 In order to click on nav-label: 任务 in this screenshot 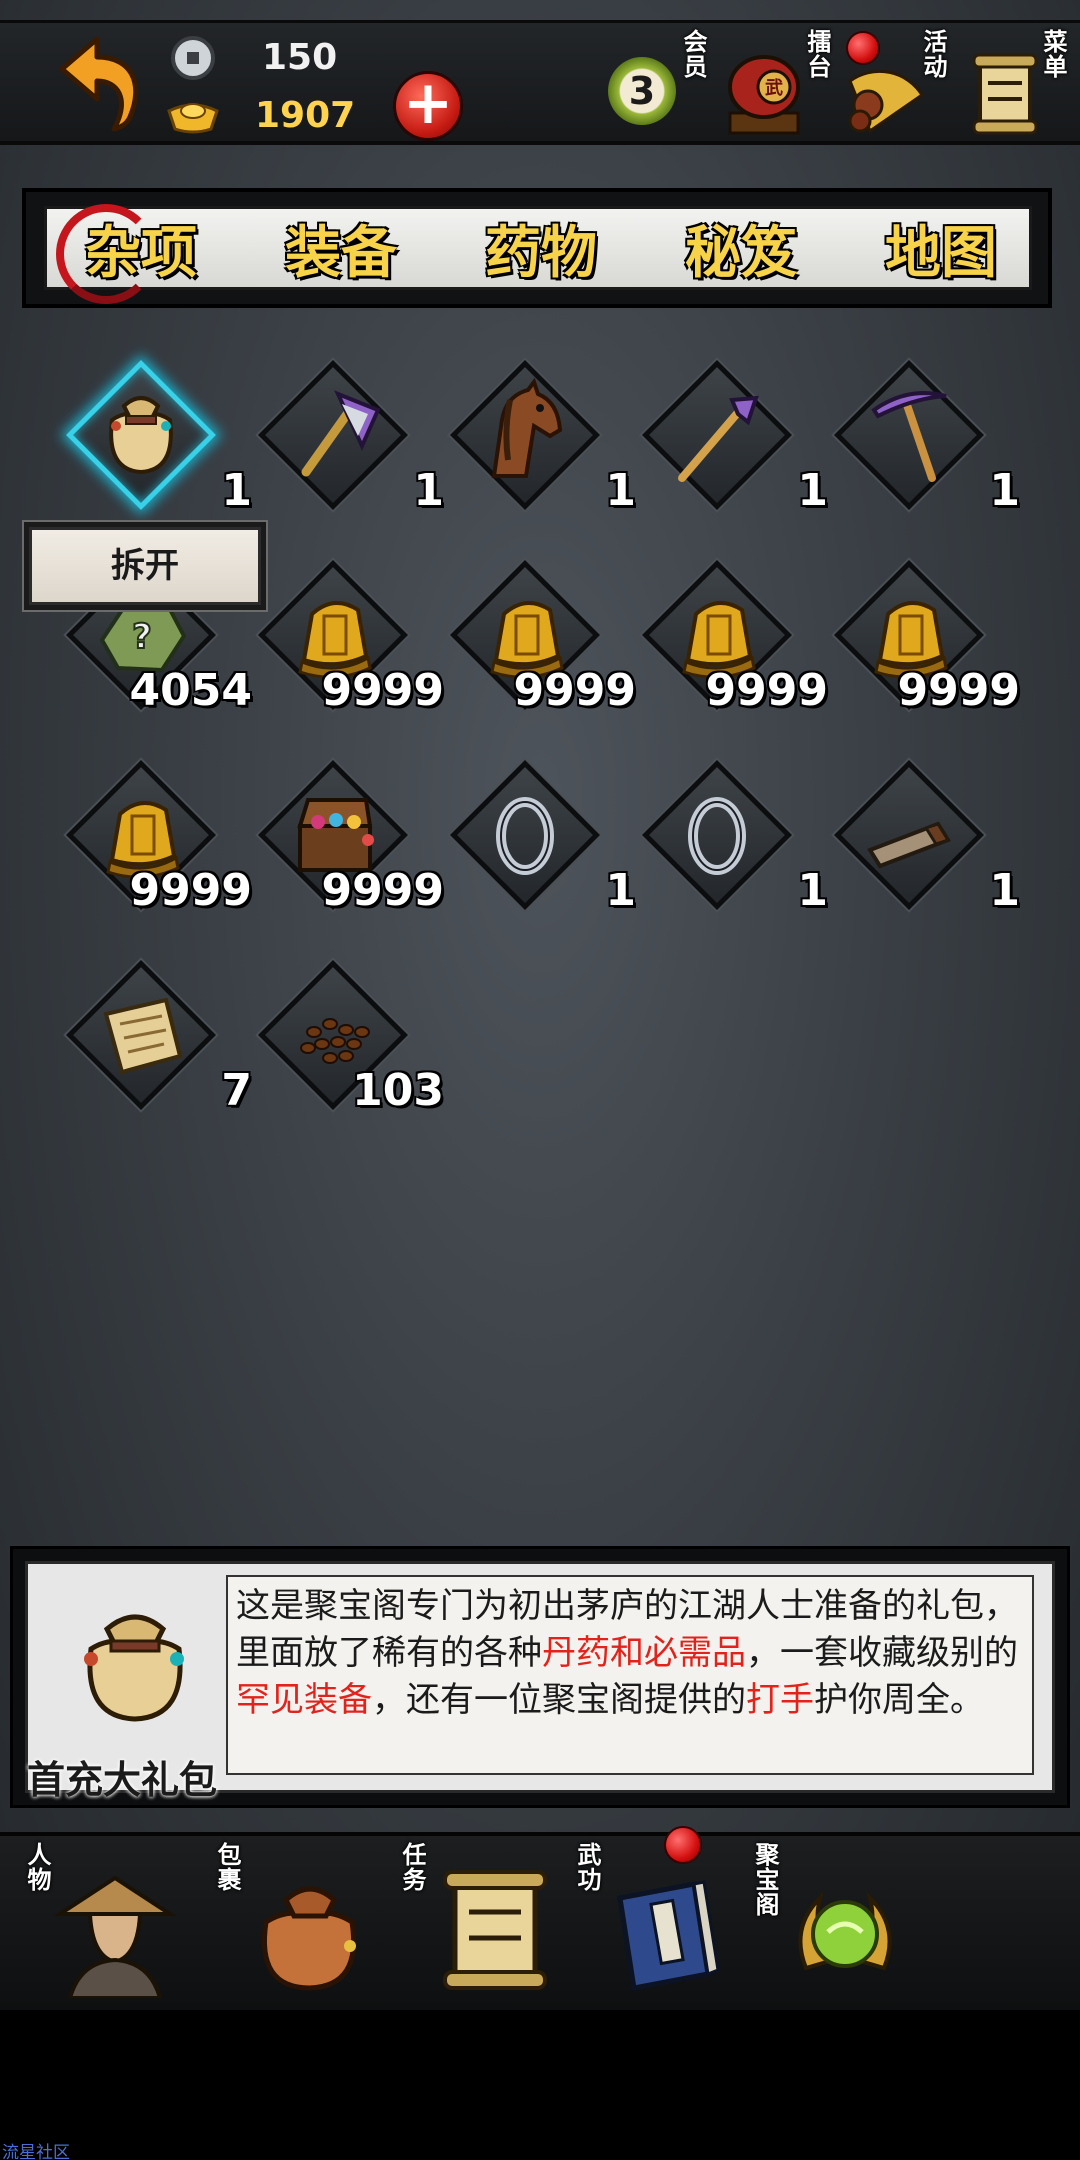, I will do `click(412, 1867)`.